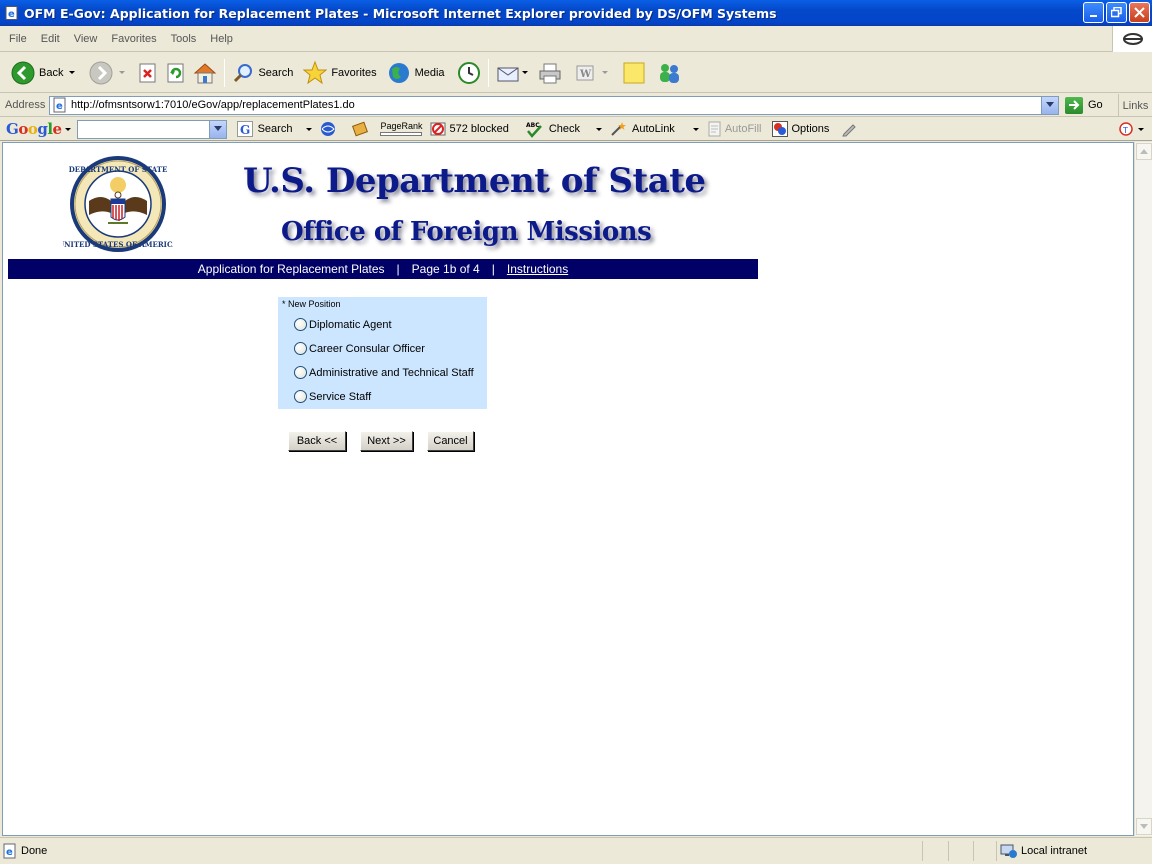 The width and height of the screenshot is (1152, 864). What do you see at coordinates (151, 129) in the screenshot?
I see `google-search-input` at bounding box center [151, 129].